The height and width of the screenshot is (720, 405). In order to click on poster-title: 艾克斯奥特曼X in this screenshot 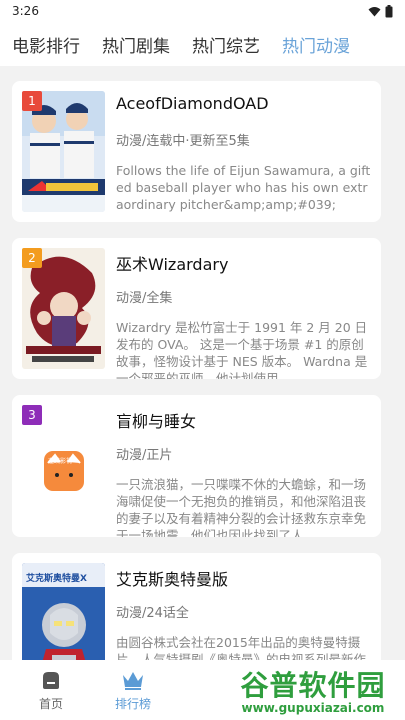, I will do `click(56, 579)`.